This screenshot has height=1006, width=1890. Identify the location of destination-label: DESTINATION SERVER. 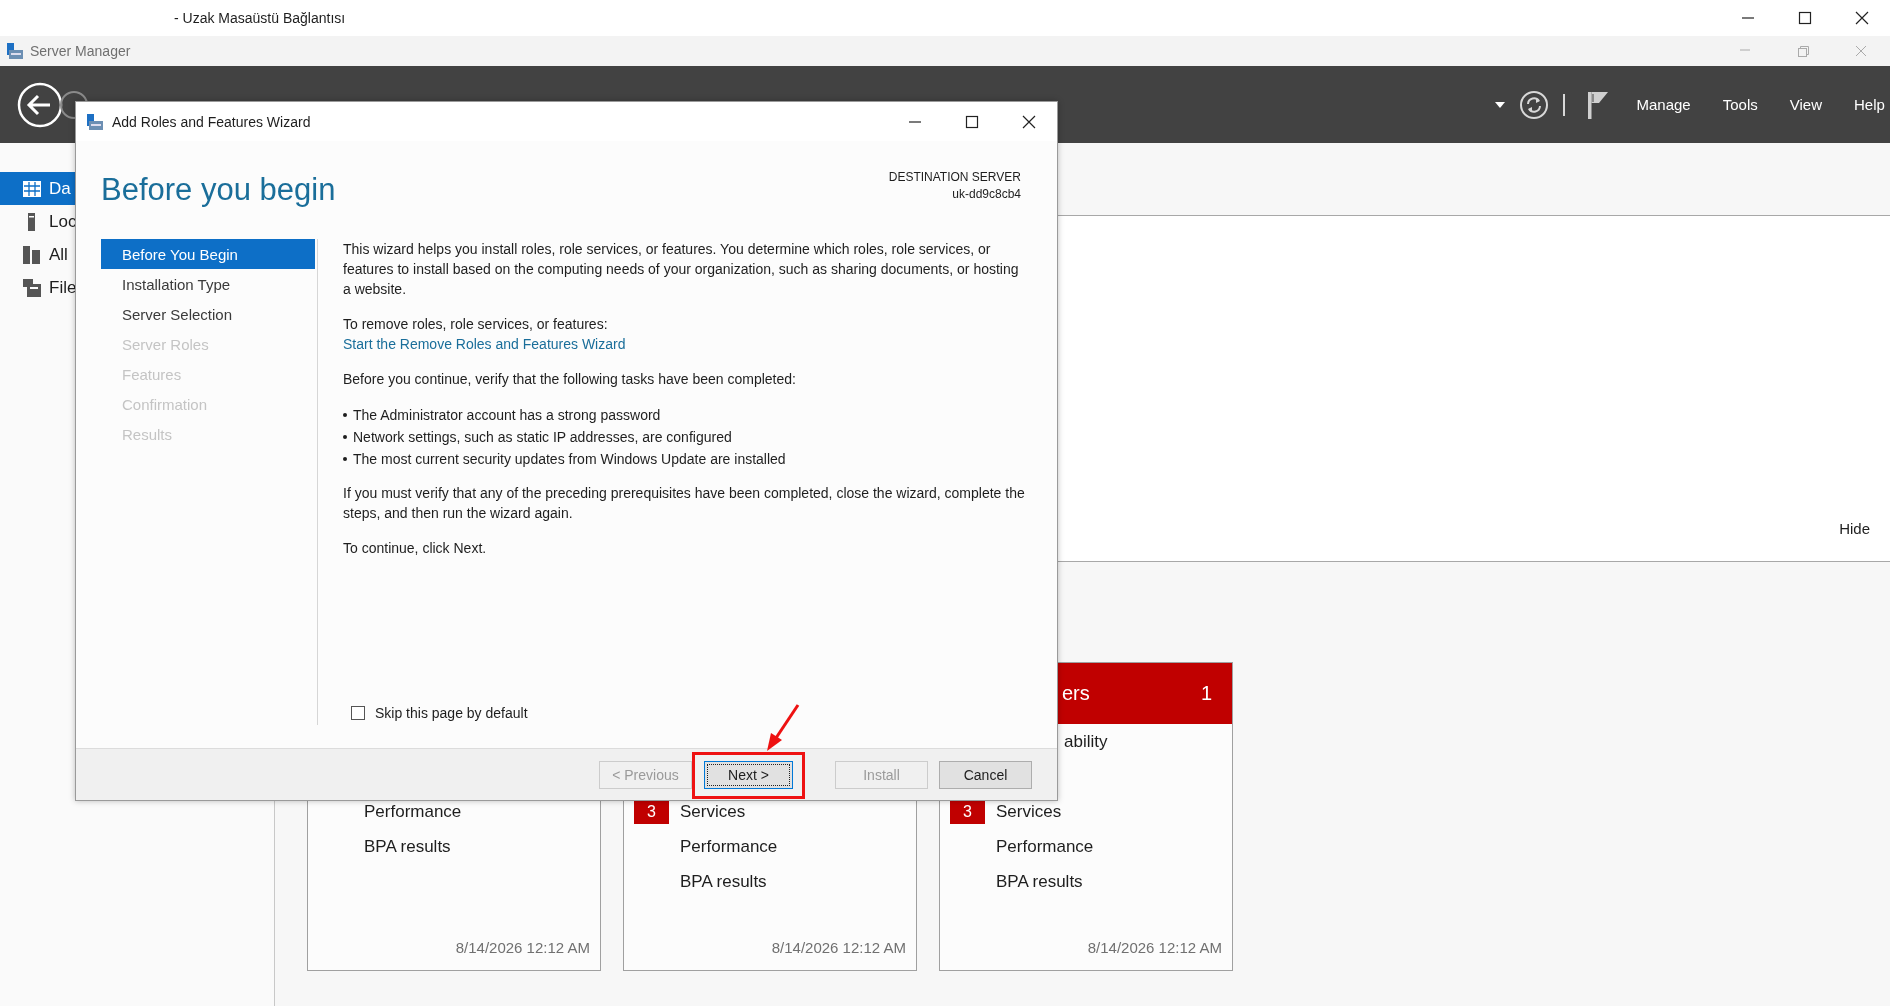
(954, 177).